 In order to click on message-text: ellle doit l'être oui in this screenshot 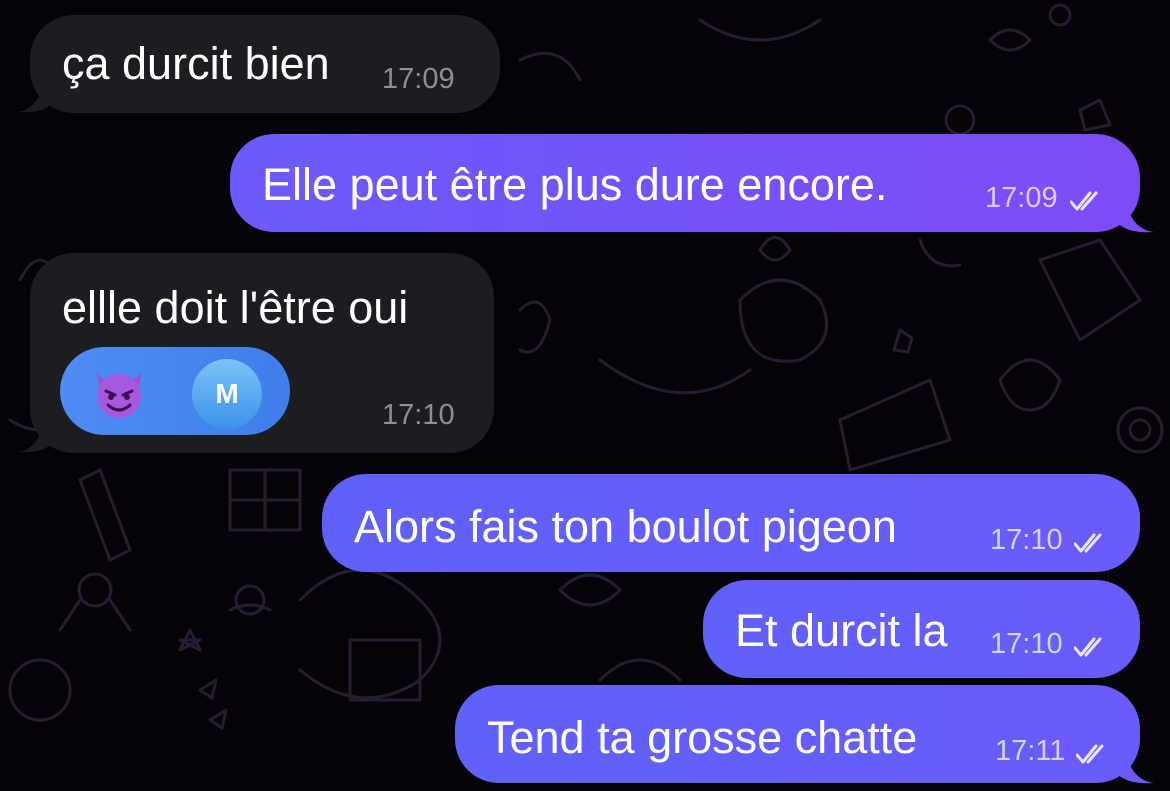, I will do `click(235, 307)`.